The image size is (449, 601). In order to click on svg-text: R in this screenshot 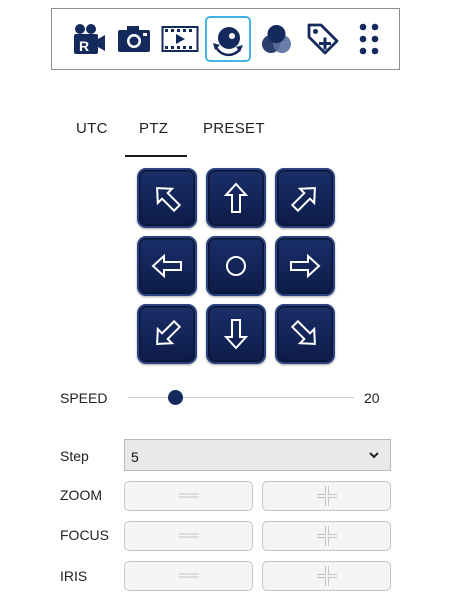, I will do `click(84, 46)`.